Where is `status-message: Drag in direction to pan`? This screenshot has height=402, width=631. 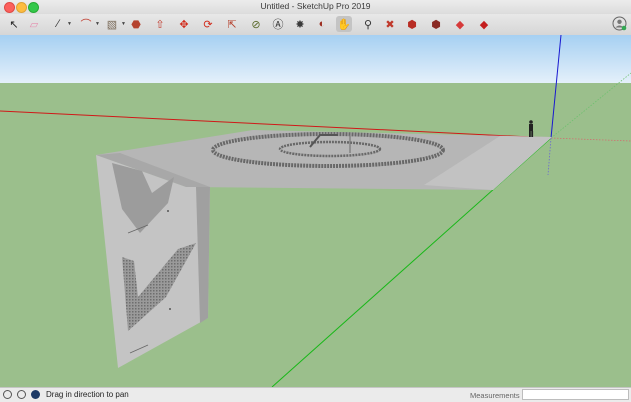 status-message: Drag in direction to pan is located at coordinates (87, 394).